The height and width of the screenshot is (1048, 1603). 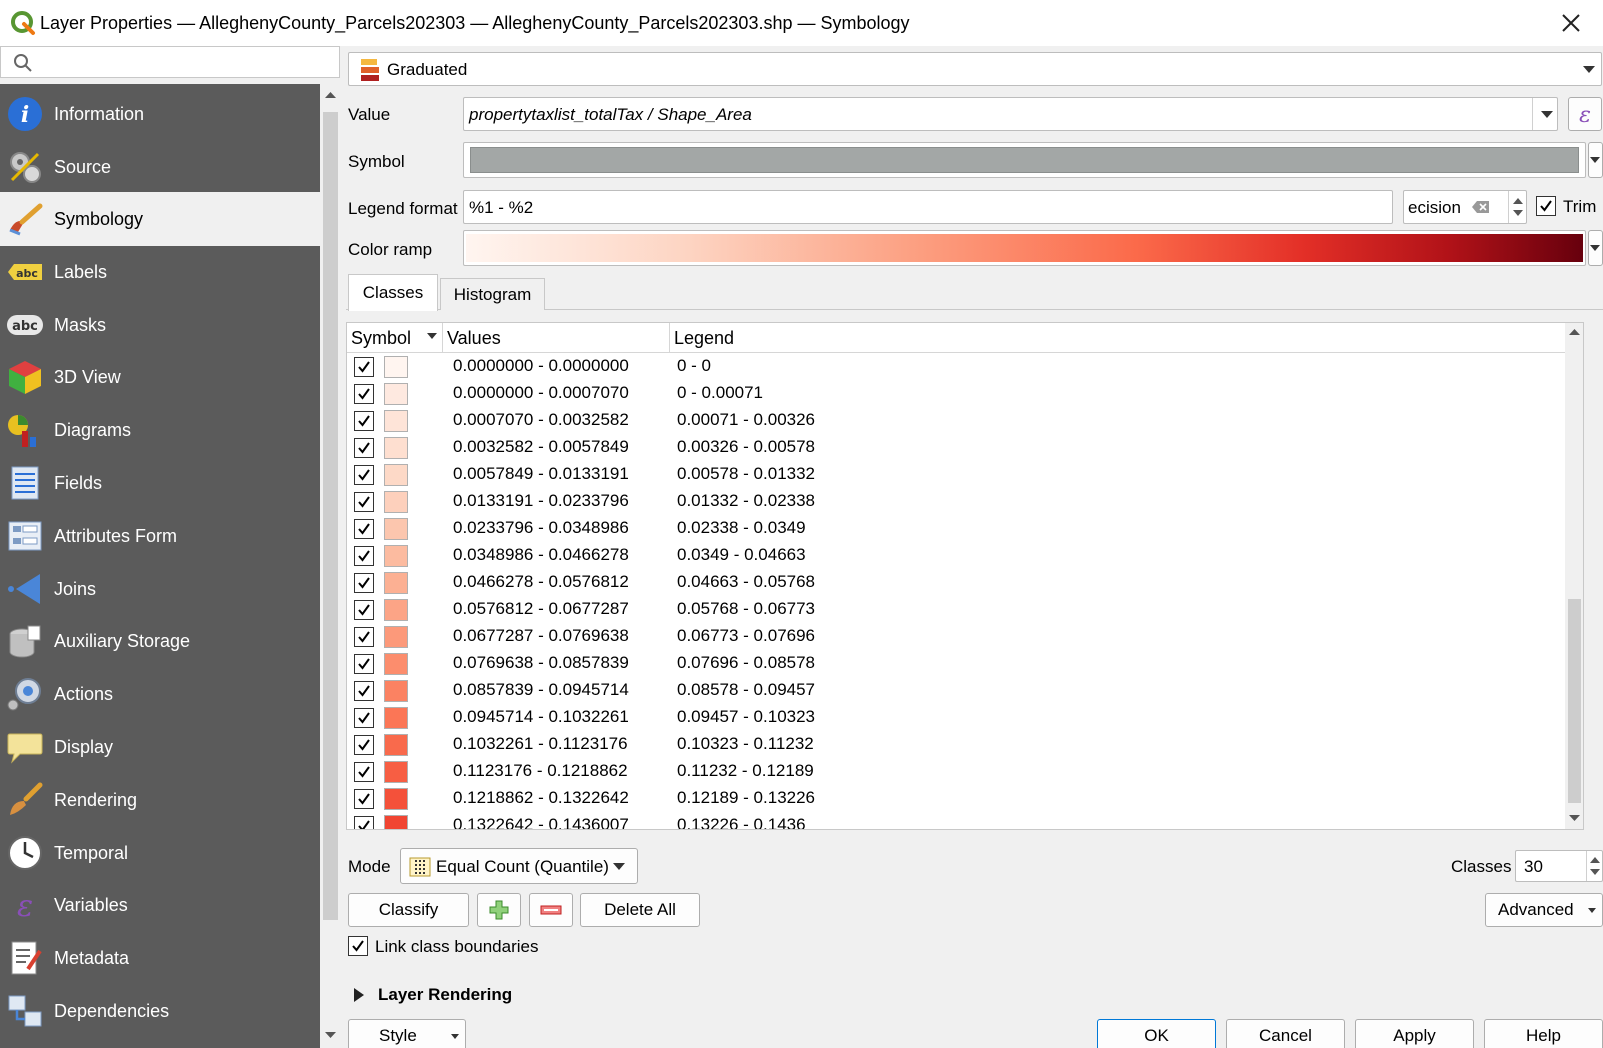 What do you see at coordinates (541, 474) in the screenshot?
I see `class-values: 0.0057849 - 0.0133191` at bounding box center [541, 474].